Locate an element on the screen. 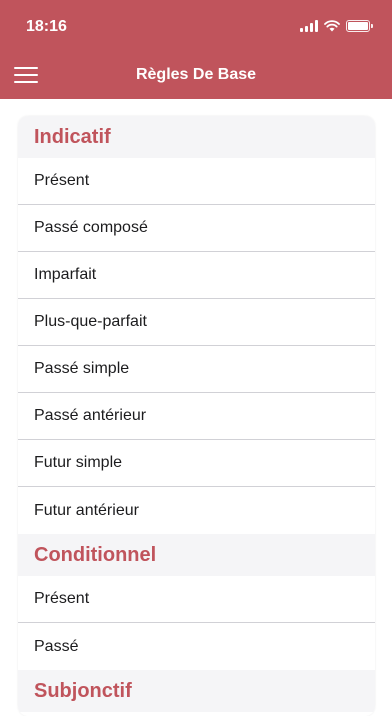 This screenshot has width=392, height=716. section-header-conditionnel: Conditionnel is located at coordinates (196, 555).